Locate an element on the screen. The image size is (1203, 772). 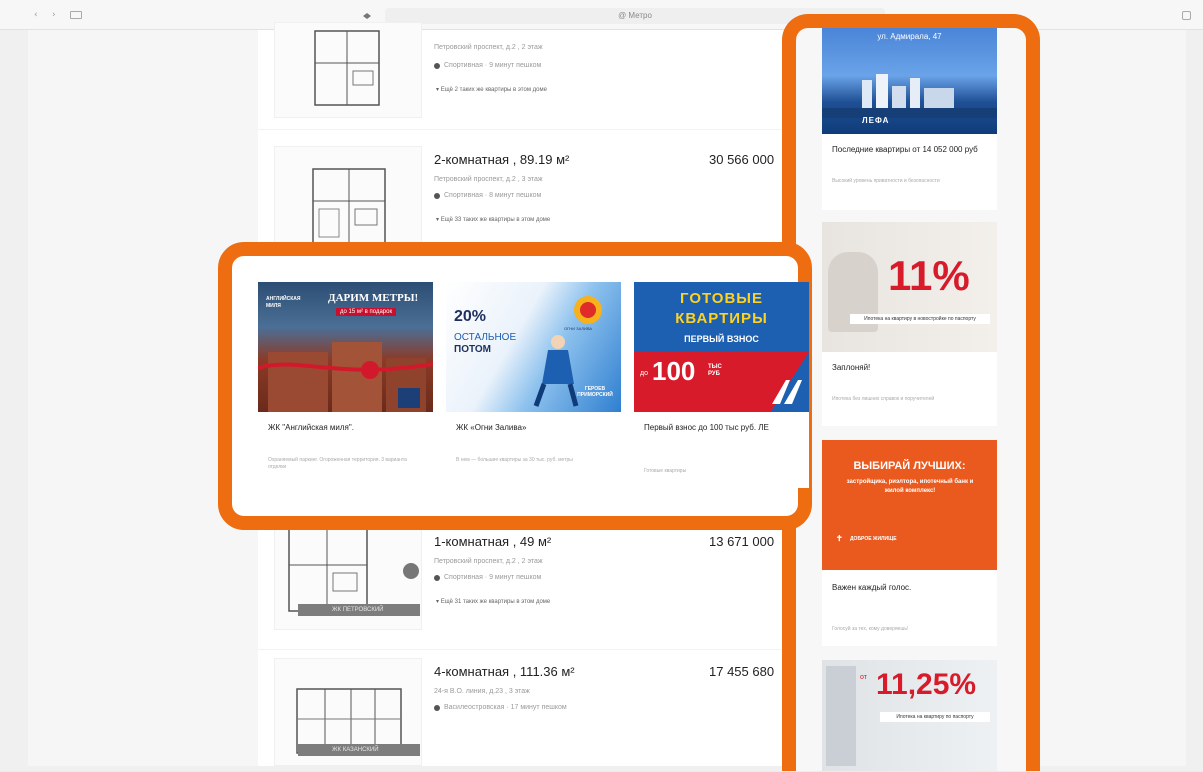
nav-buttons: ‹ › is located at coordinates (58, 15).